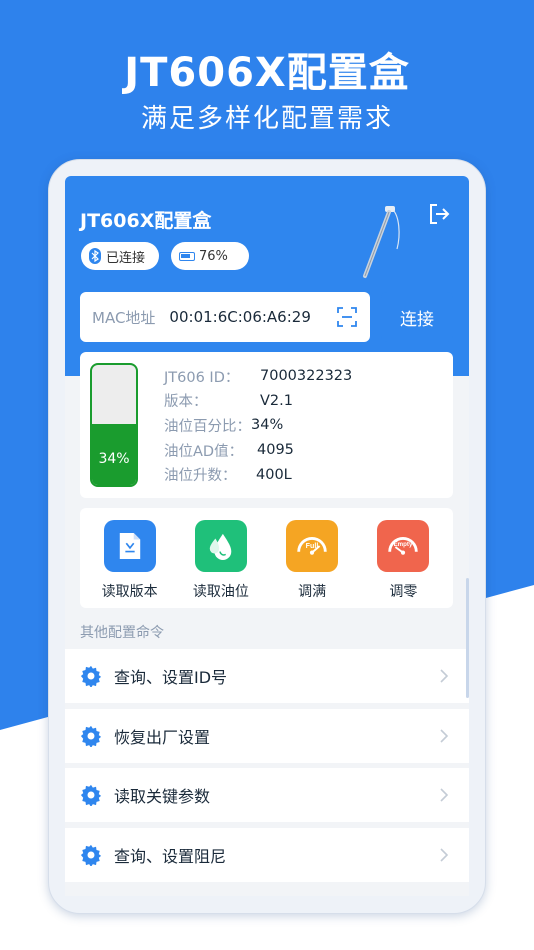 Image resolution: width=534 pixels, height=950 pixels. Describe the element at coordinates (200, 476) in the screenshot. I see `info-key: 油位升数：` at that location.